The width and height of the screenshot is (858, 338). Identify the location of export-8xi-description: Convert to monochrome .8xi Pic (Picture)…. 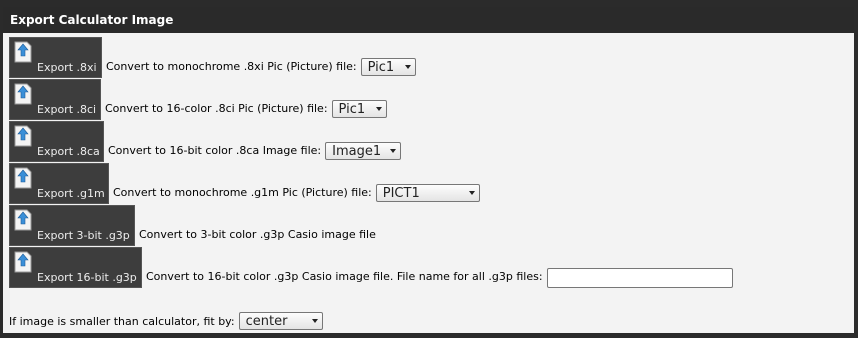
(231, 66).